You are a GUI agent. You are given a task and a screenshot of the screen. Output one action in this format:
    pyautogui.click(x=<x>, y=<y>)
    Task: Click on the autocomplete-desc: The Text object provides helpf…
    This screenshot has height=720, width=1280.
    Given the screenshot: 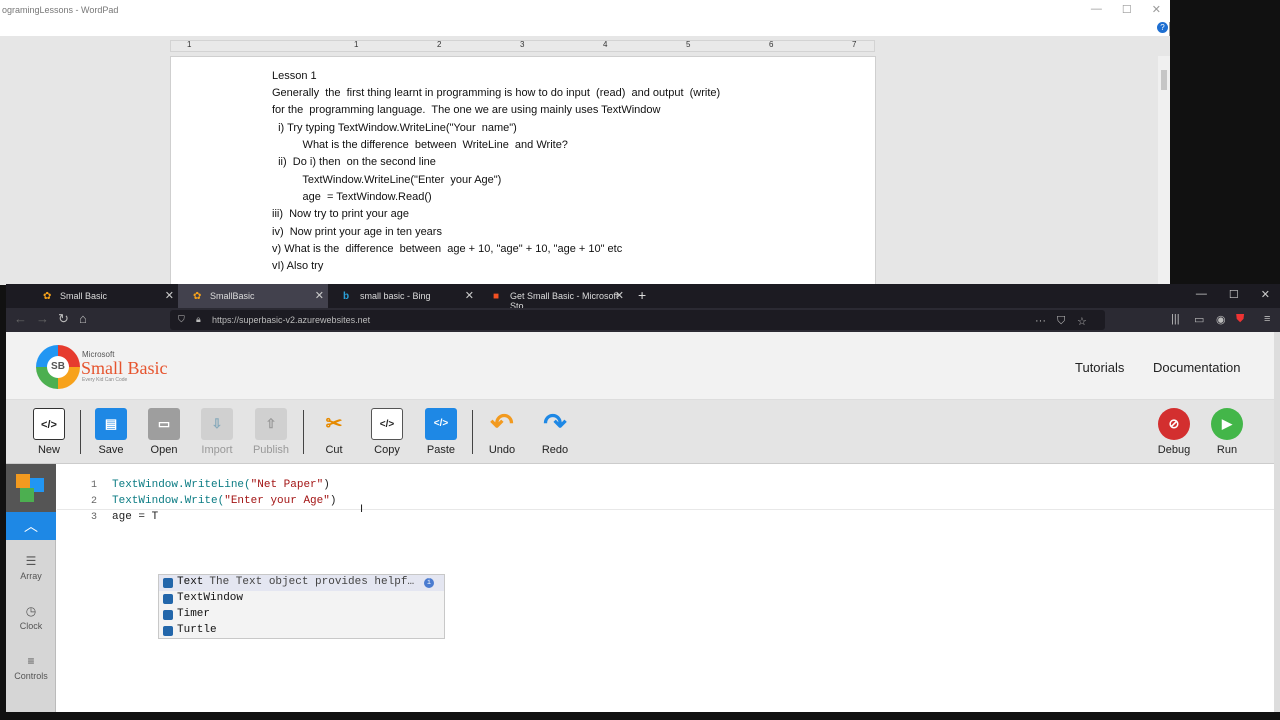 What is the action you would take?
    pyautogui.click(x=312, y=582)
    